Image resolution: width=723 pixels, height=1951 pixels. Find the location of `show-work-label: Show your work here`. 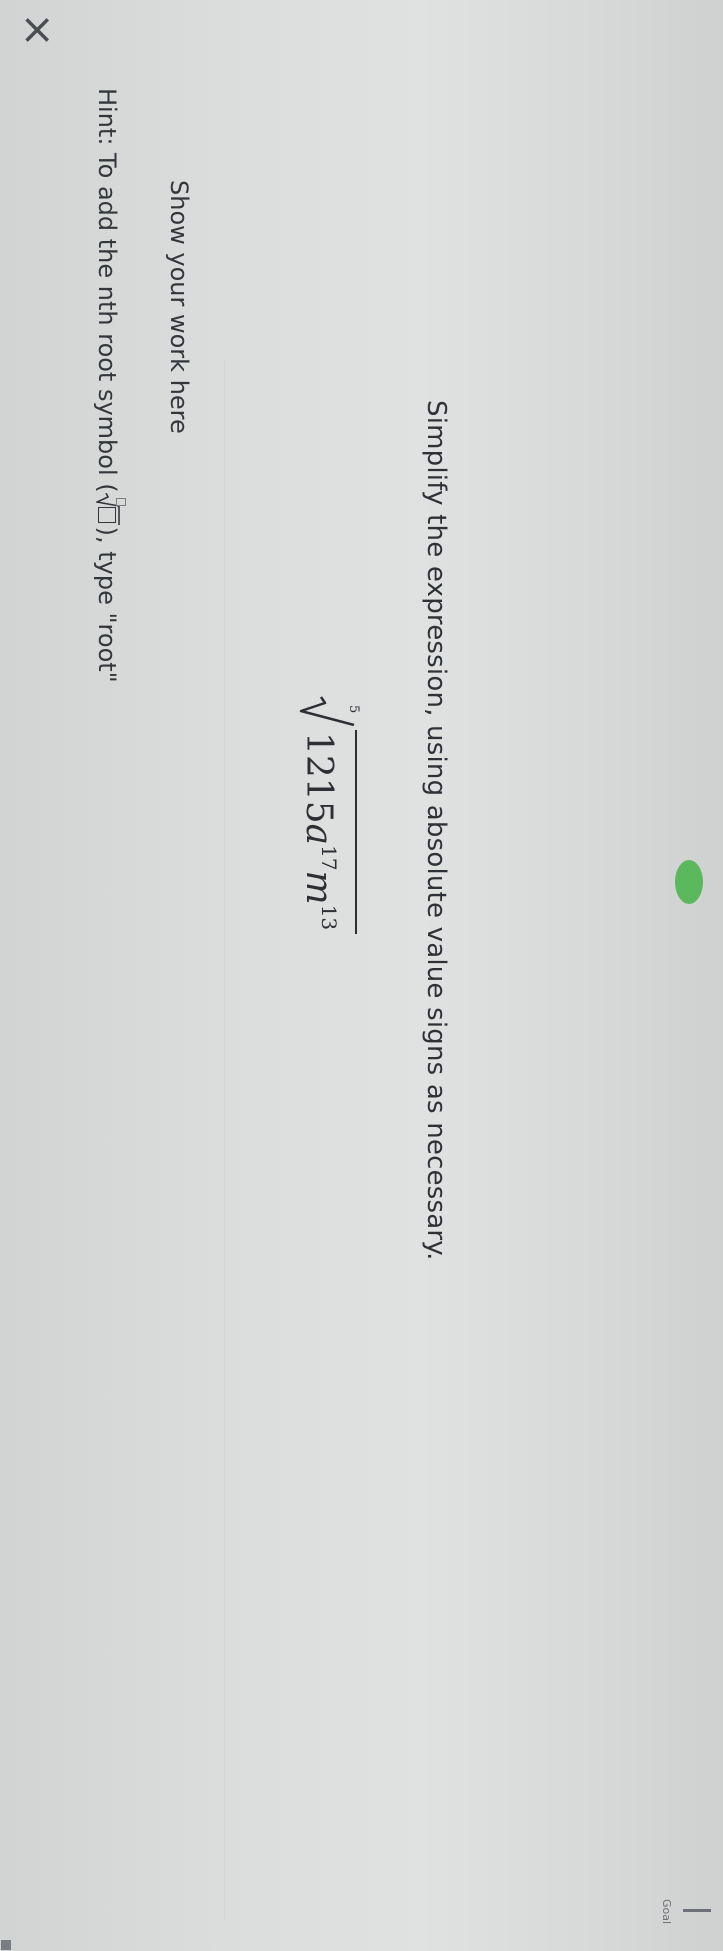

show-work-label: Show your work here is located at coordinates (179, 307).